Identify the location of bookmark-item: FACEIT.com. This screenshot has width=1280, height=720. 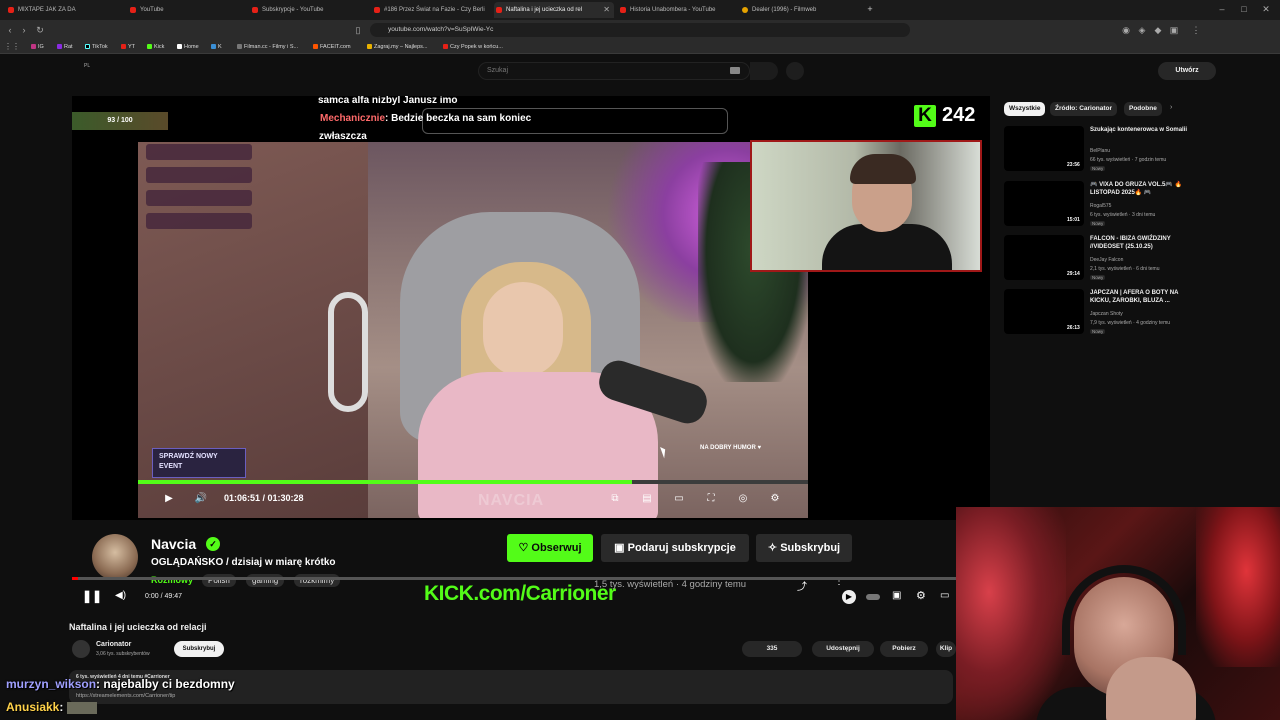
(331, 47).